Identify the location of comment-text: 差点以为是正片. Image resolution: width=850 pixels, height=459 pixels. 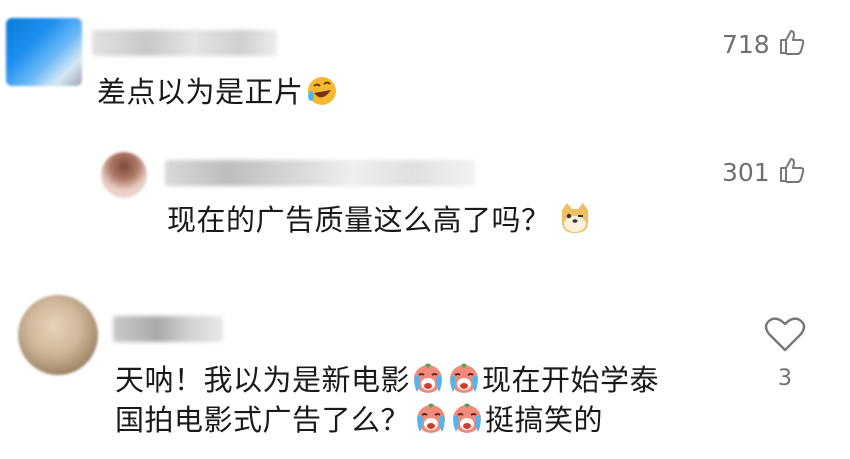
(218, 95).